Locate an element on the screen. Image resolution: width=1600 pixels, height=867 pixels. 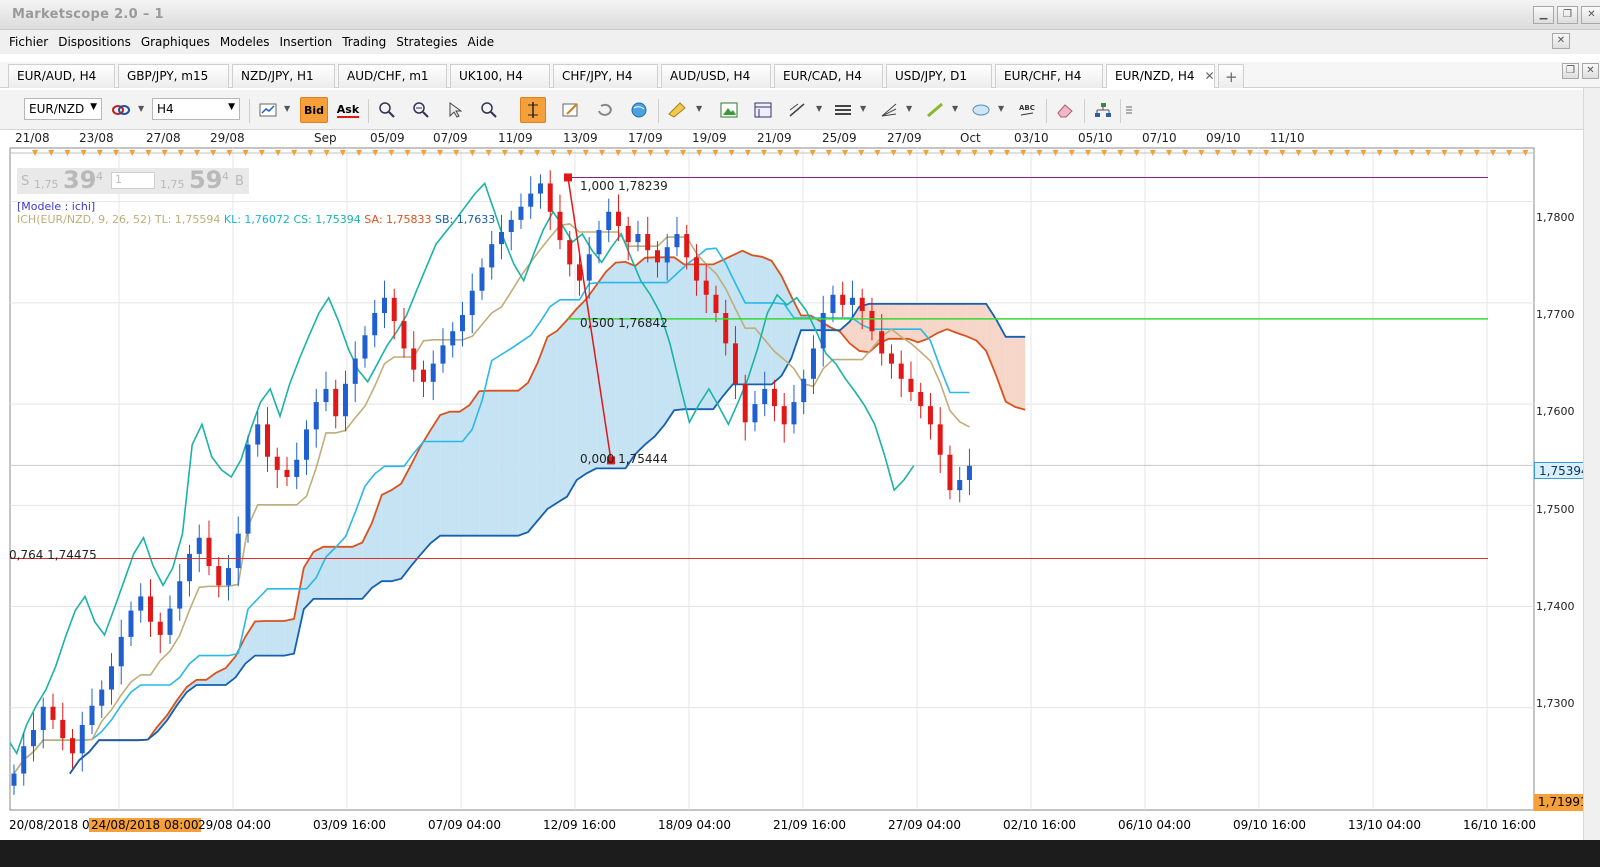
maximize-button: ❐ is located at coordinates (1567, 15).